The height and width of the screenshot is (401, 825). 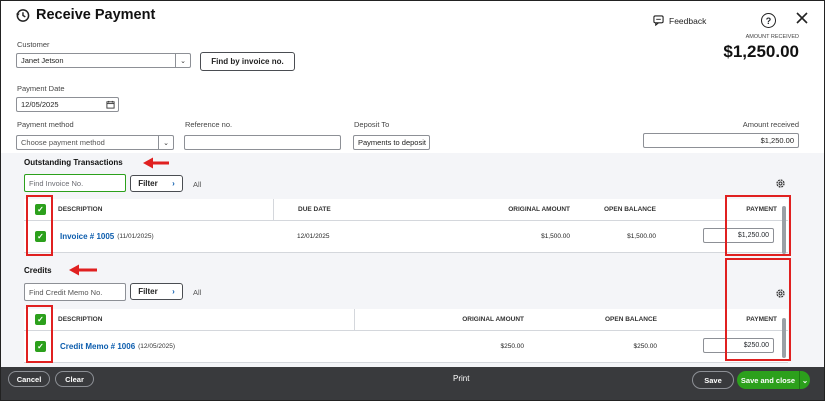 I want to click on save-button: Save, so click(x=713, y=380).